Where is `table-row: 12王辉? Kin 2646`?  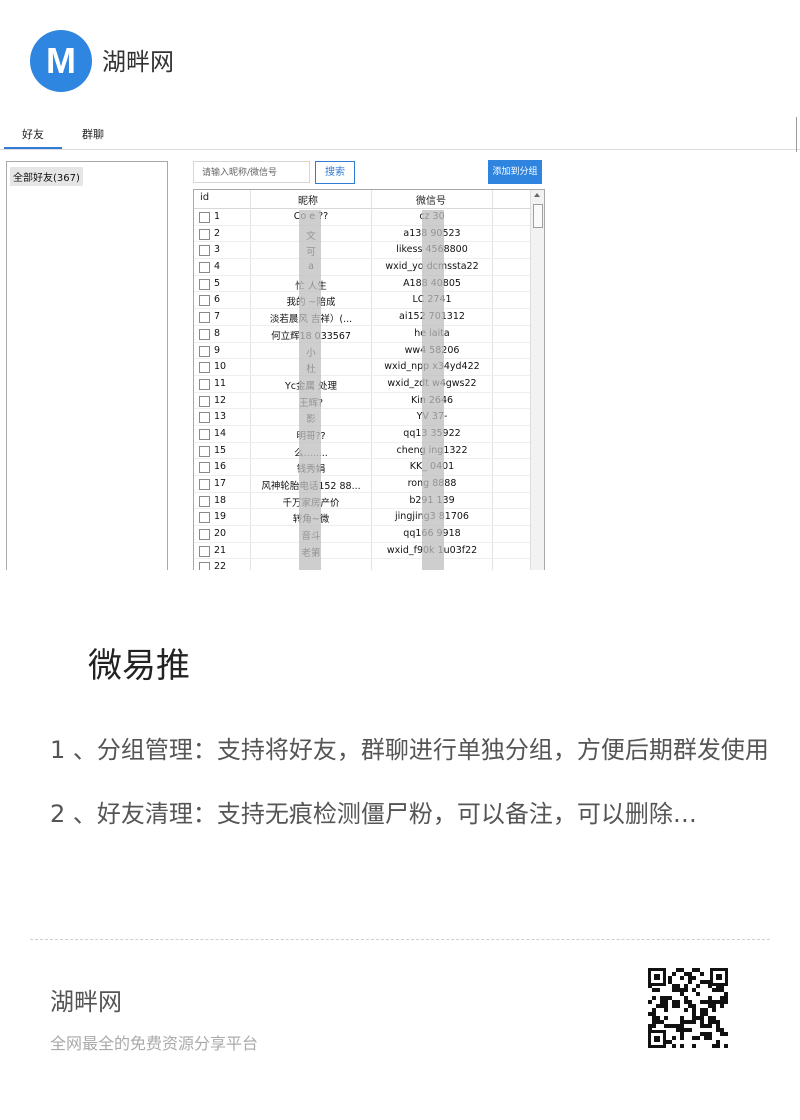 table-row: 12王辉? Kin 2646 is located at coordinates (362, 401).